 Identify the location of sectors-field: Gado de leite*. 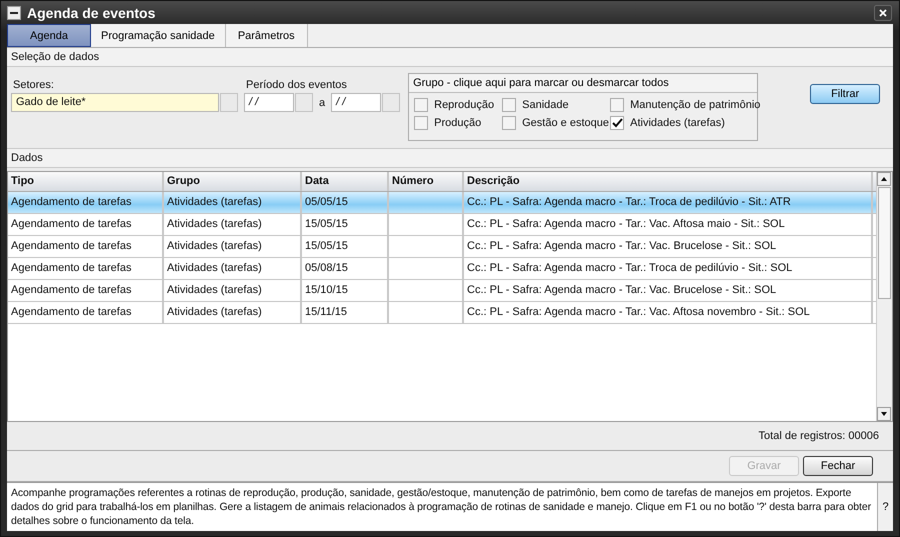
(115, 102).